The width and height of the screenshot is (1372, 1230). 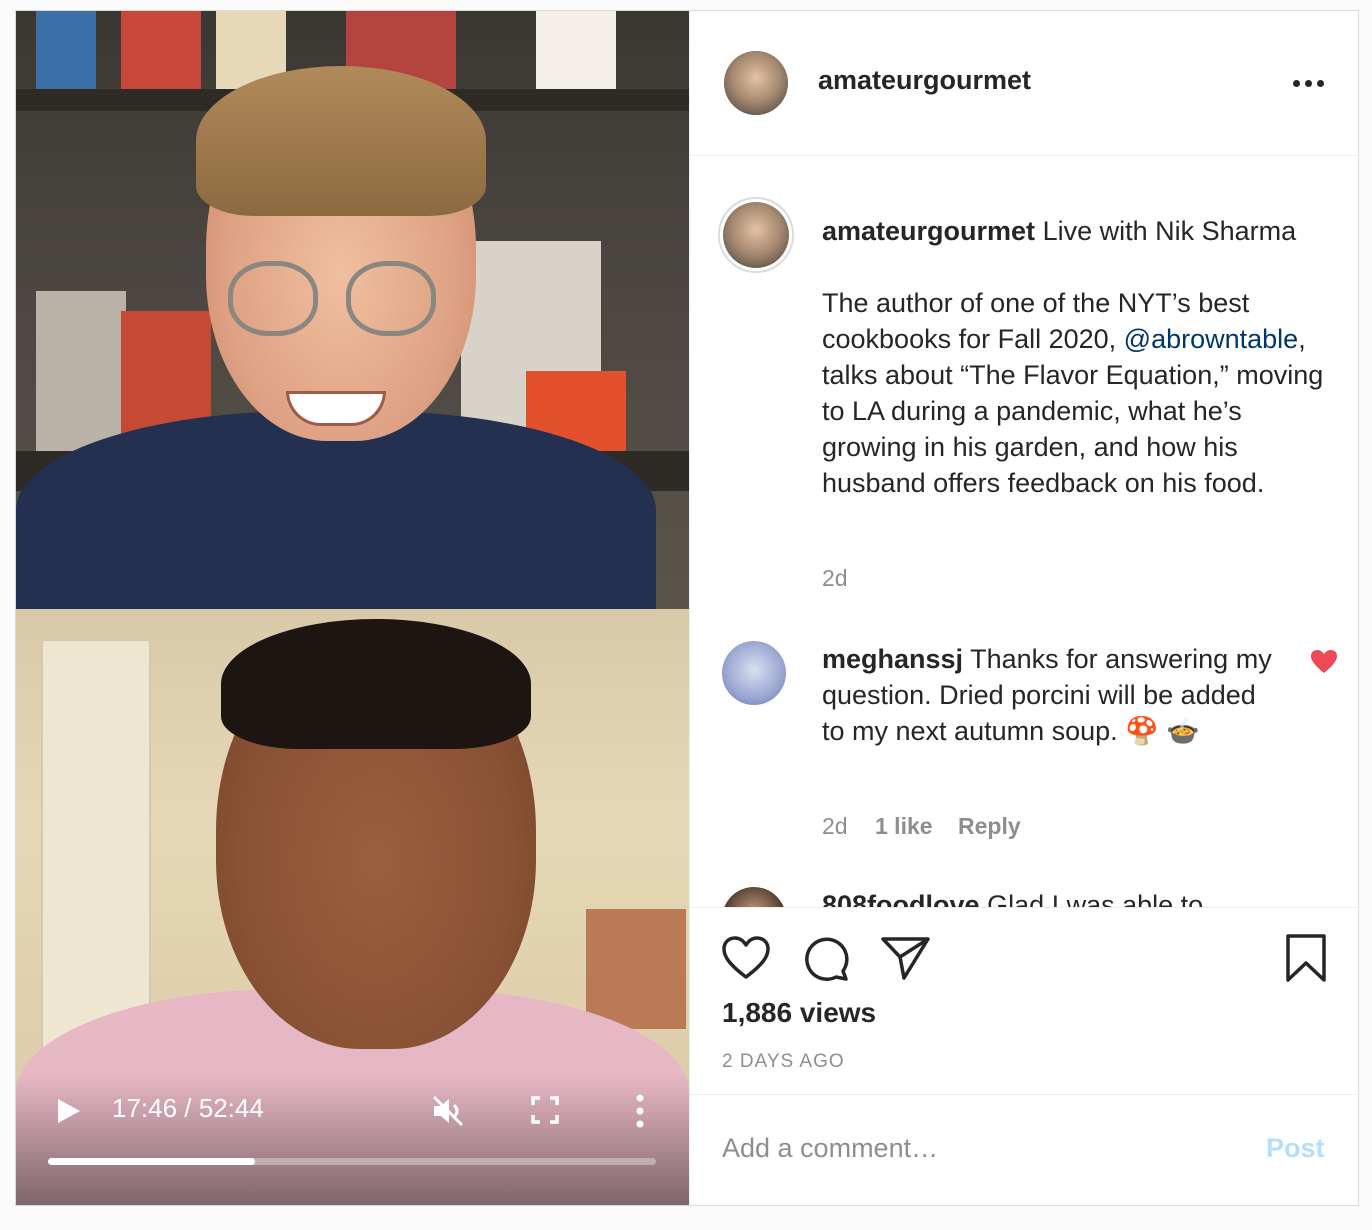 What do you see at coordinates (989, 826) in the screenshot?
I see `reply-button: Reply` at bounding box center [989, 826].